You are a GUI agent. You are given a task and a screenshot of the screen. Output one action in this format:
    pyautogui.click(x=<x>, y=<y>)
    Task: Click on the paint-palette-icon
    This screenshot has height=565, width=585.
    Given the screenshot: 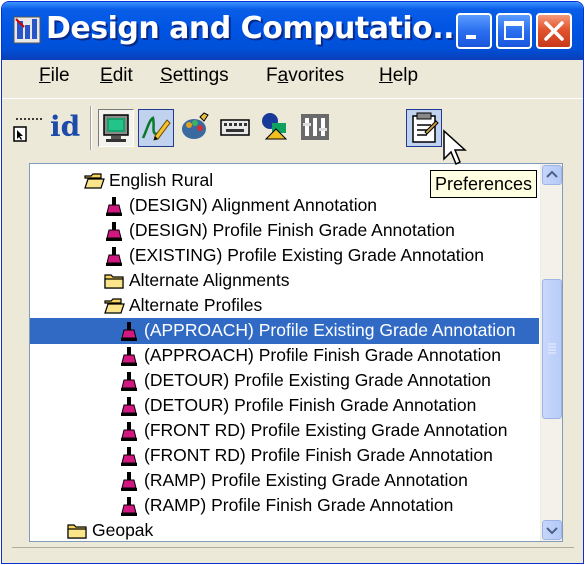 What is the action you would take?
    pyautogui.click(x=195, y=125)
    